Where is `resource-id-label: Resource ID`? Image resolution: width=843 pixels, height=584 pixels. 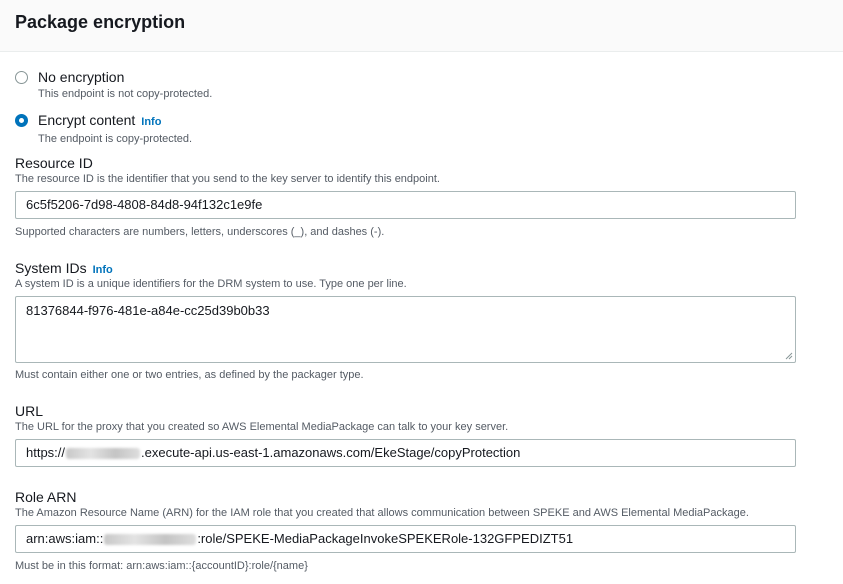
resource-id-label: Resource ID is located at coordinates (54, 163).